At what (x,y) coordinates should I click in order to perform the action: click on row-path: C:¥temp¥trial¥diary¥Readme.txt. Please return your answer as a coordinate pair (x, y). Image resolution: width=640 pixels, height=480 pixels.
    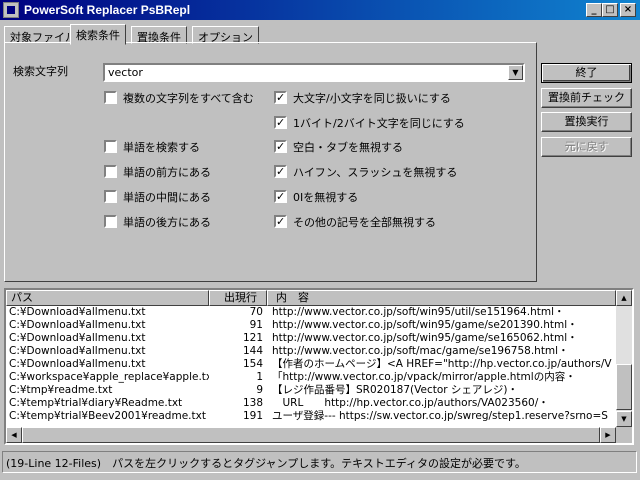
    Looking at the image, I should click on (109, 403).